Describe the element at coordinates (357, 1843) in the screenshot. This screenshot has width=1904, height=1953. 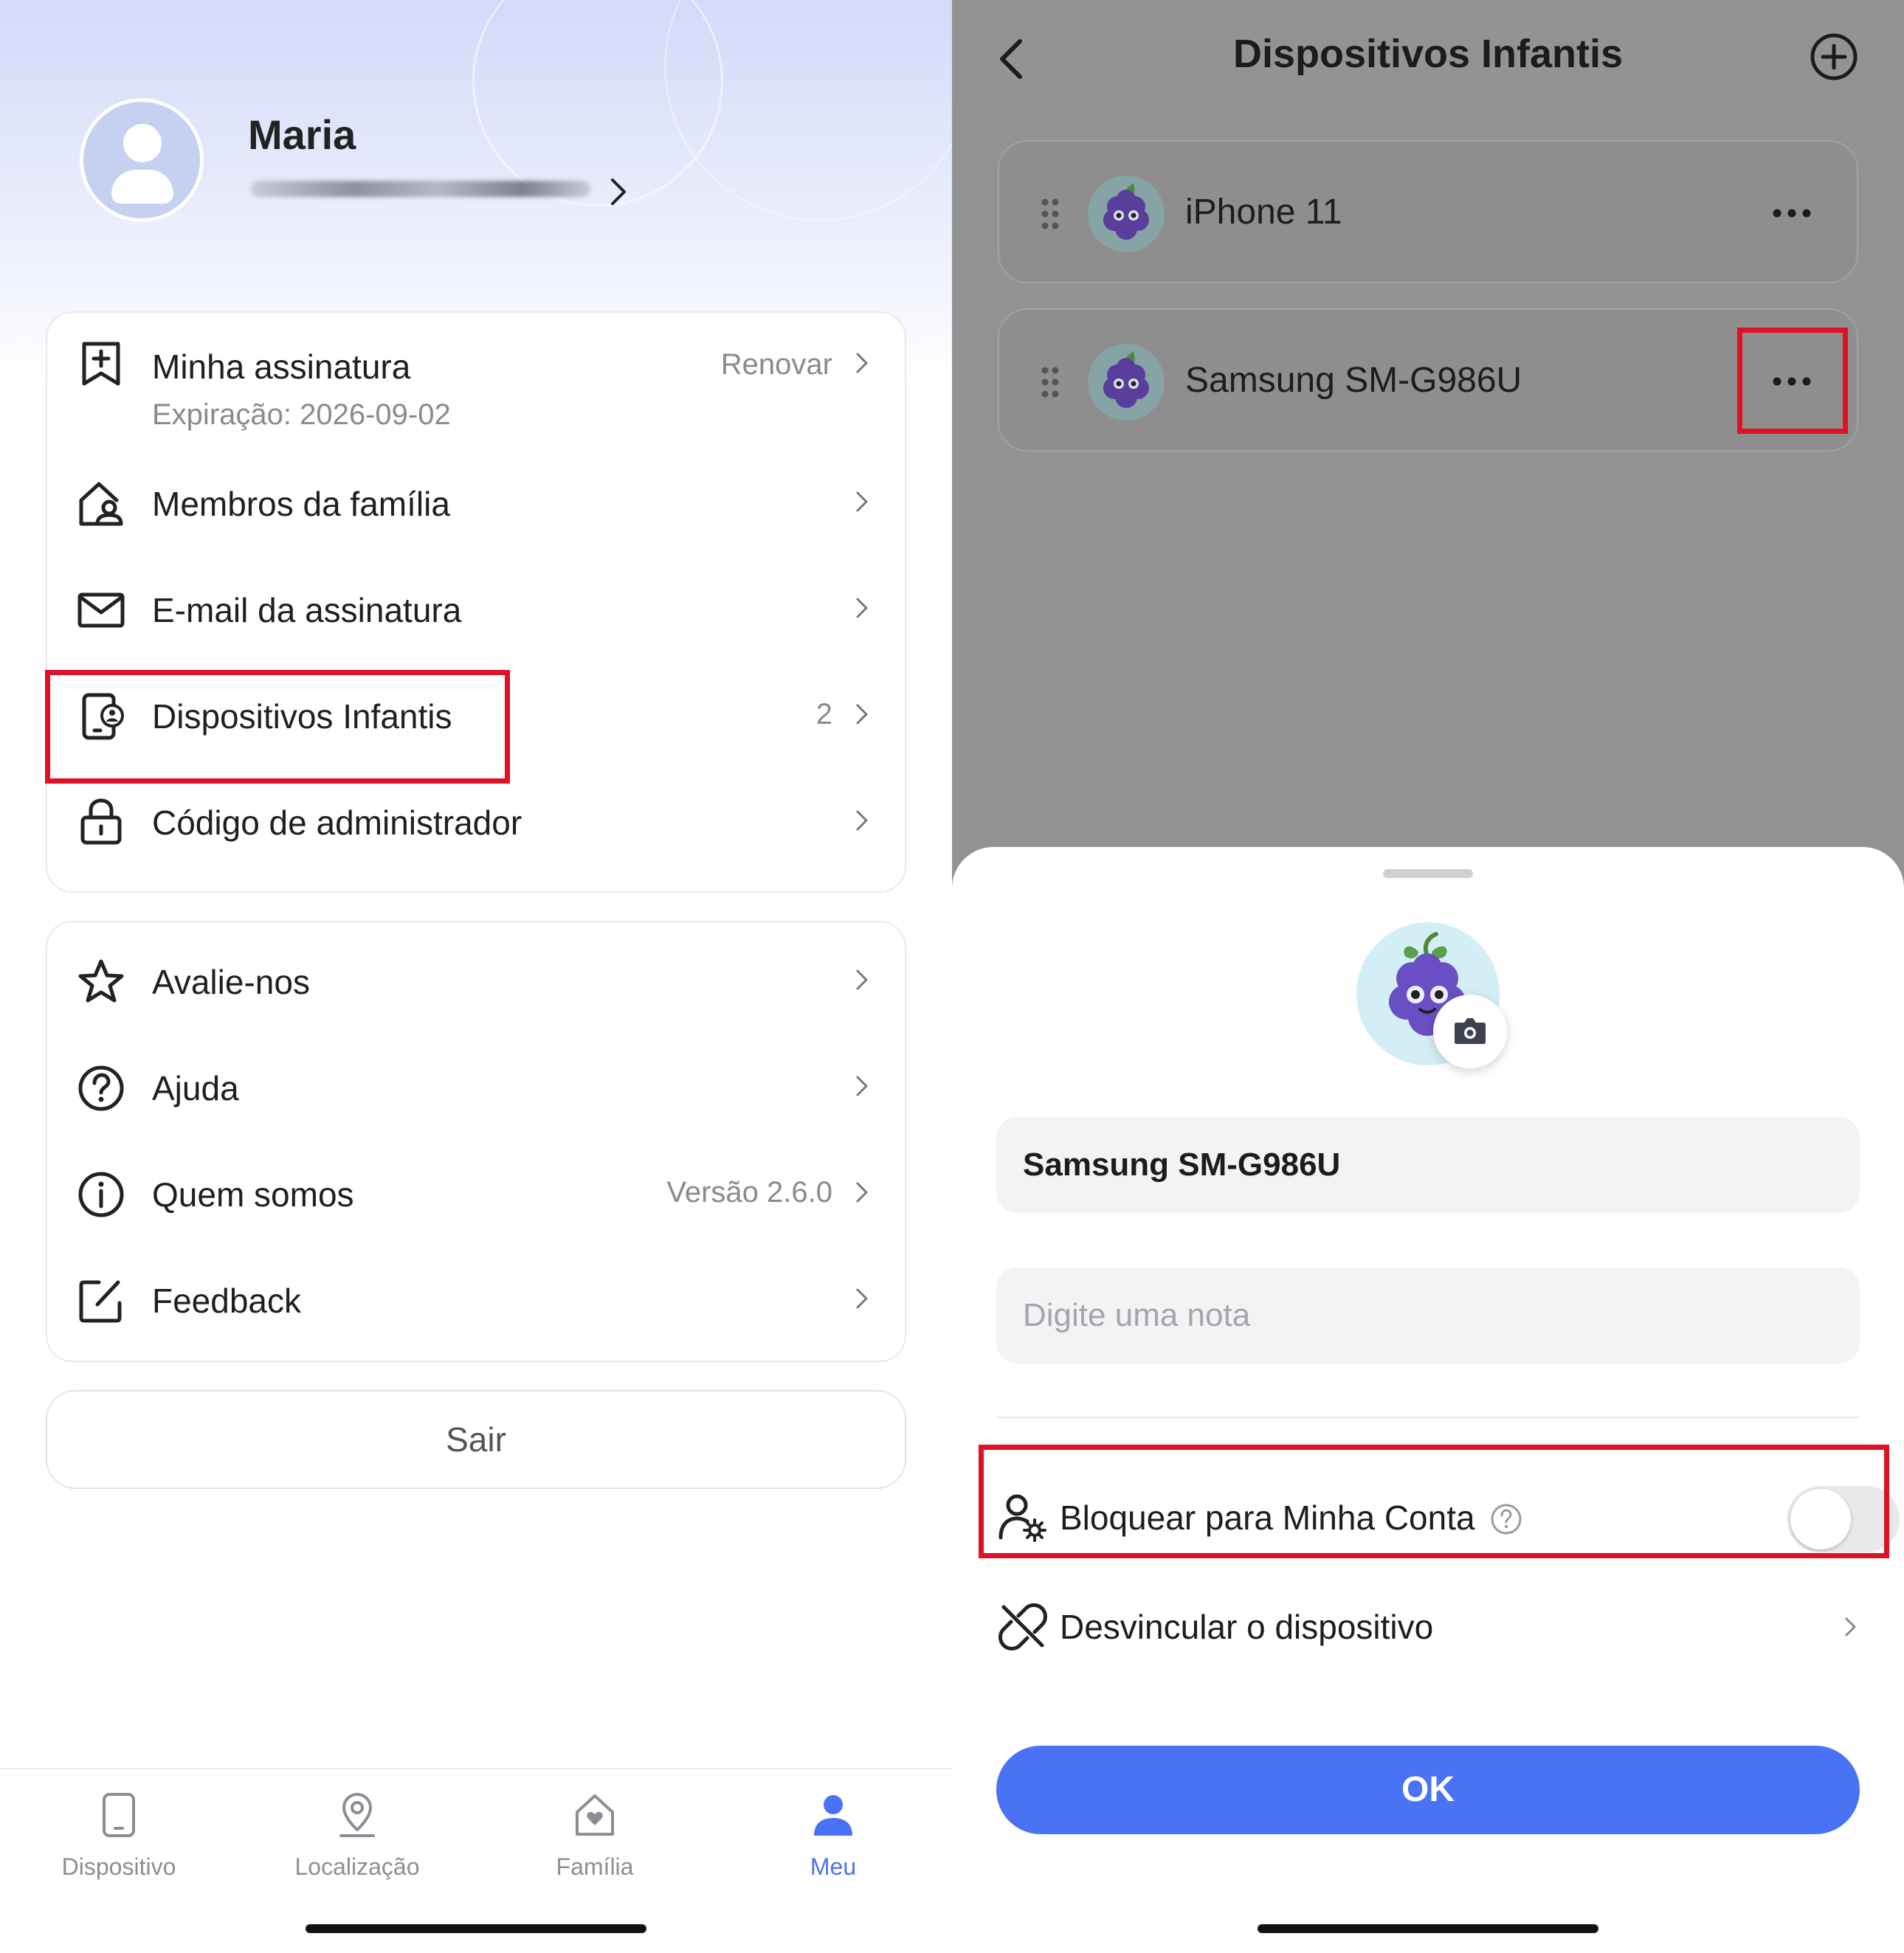
I see `tab-location: Localização` at that location.